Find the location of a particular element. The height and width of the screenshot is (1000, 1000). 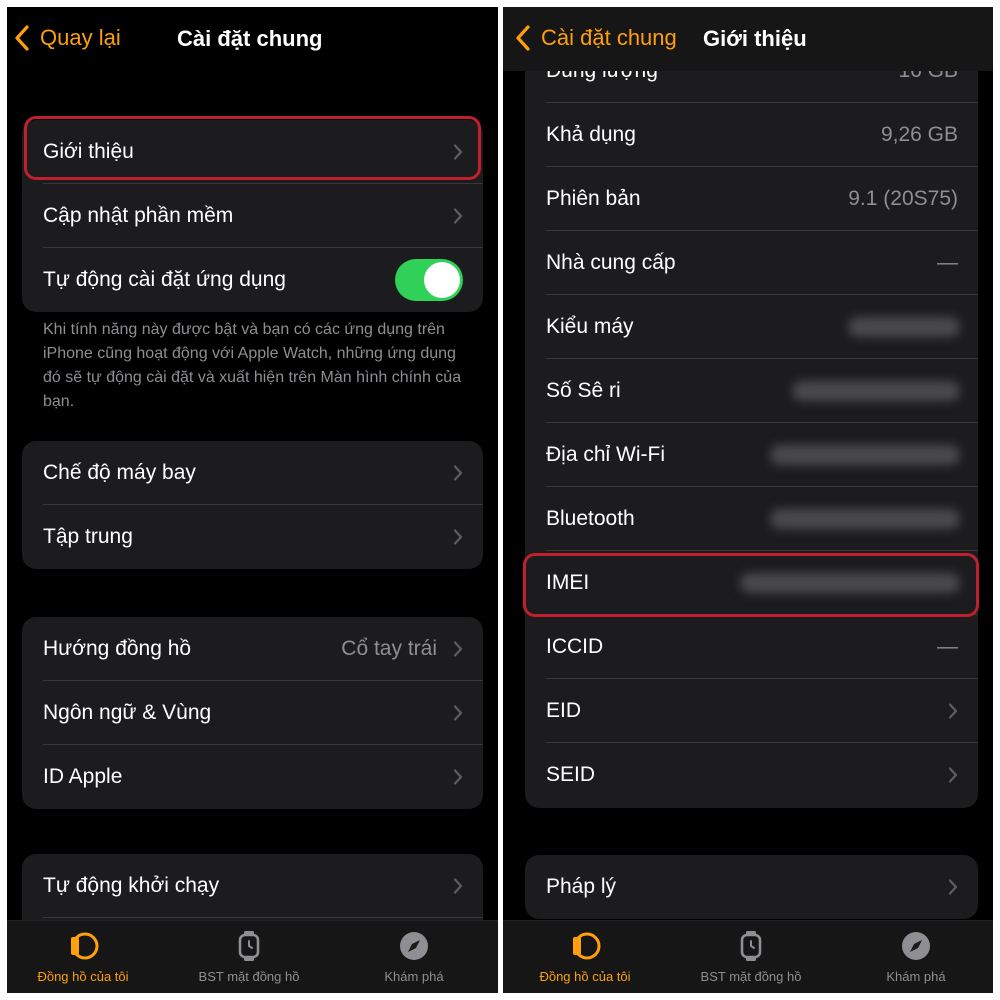

row-imei: IMEI is located at coordinates (751, 583).